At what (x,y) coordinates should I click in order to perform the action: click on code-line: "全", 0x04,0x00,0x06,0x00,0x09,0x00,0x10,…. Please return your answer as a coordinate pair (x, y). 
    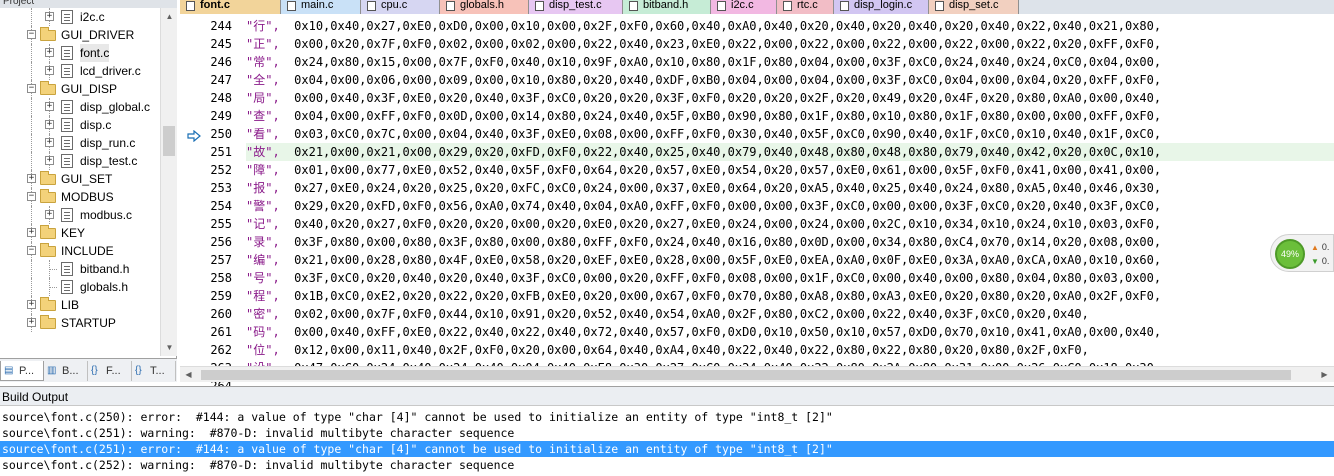
    Looking at the image, I should click on (790, 80).